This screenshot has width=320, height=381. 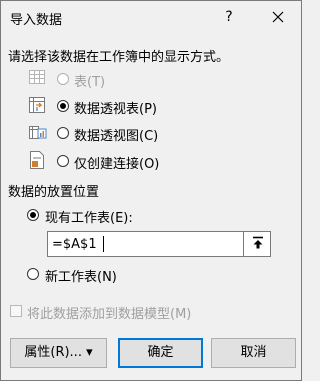 I want to click on data-model-label: 将此数据添加到数据模型(M), so click(x=109, y=314).